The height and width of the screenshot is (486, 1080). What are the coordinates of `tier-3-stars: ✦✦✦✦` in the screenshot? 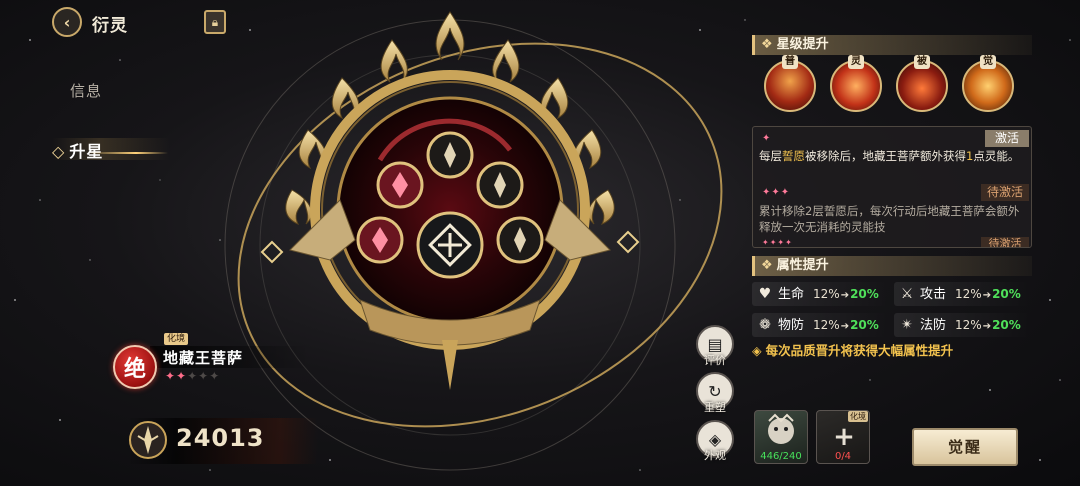 It's located at (777, 242).